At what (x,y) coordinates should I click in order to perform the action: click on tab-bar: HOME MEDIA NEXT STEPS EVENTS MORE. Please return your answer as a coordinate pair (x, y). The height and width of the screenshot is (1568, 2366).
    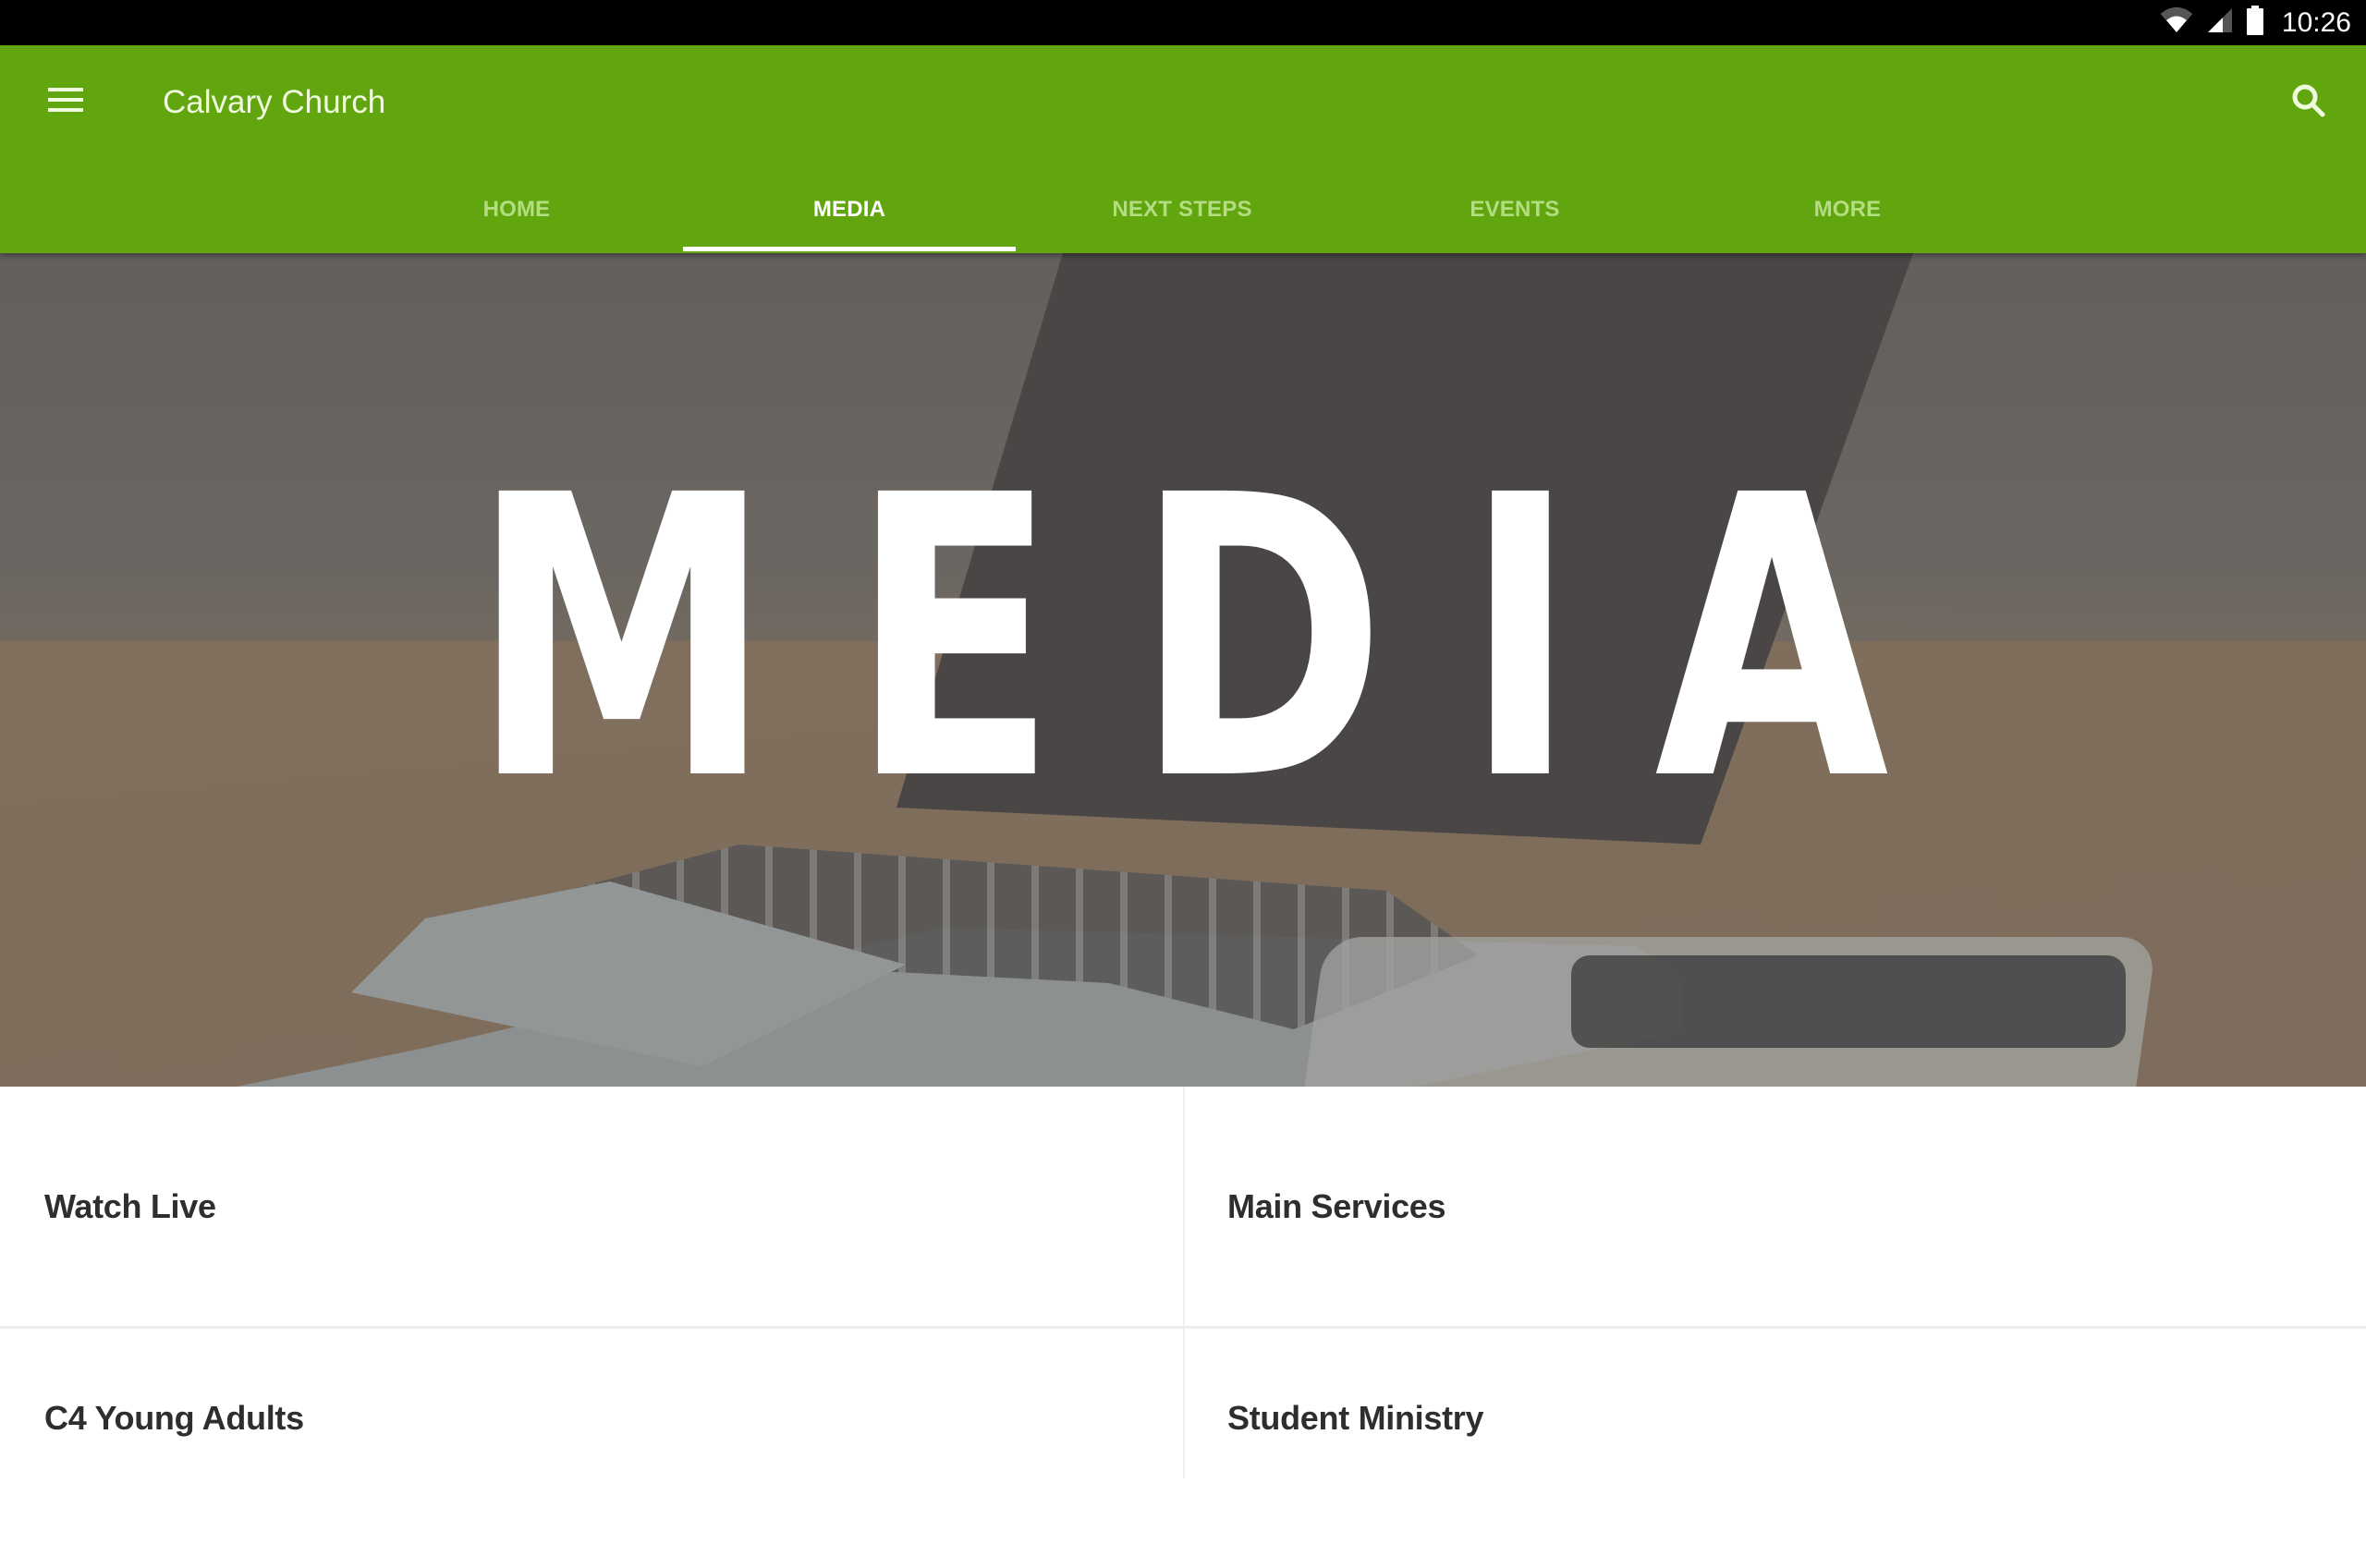
    Looking at the image, I should click on (1182, 209).